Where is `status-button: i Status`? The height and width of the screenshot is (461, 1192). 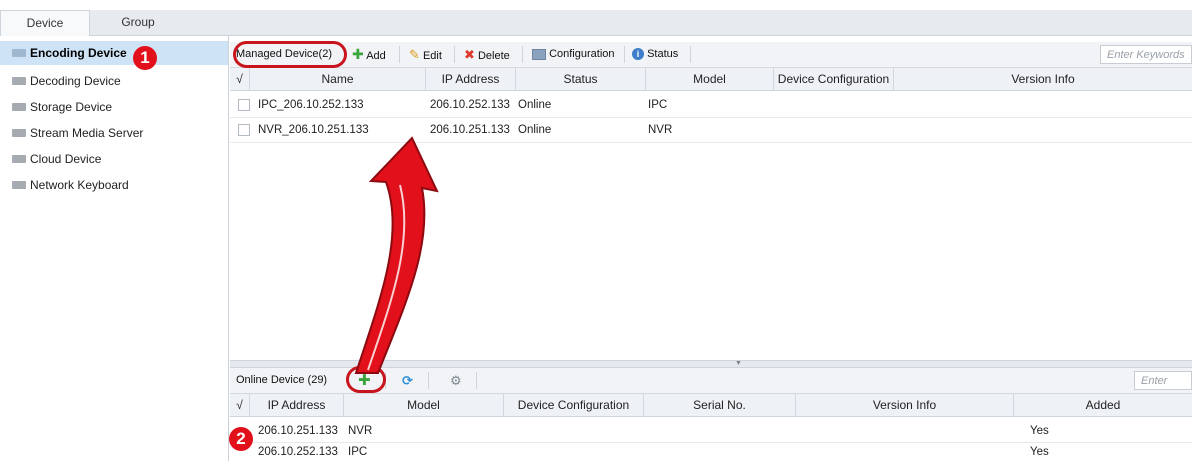
status-button: i Status is located at coordinates (655, 54).